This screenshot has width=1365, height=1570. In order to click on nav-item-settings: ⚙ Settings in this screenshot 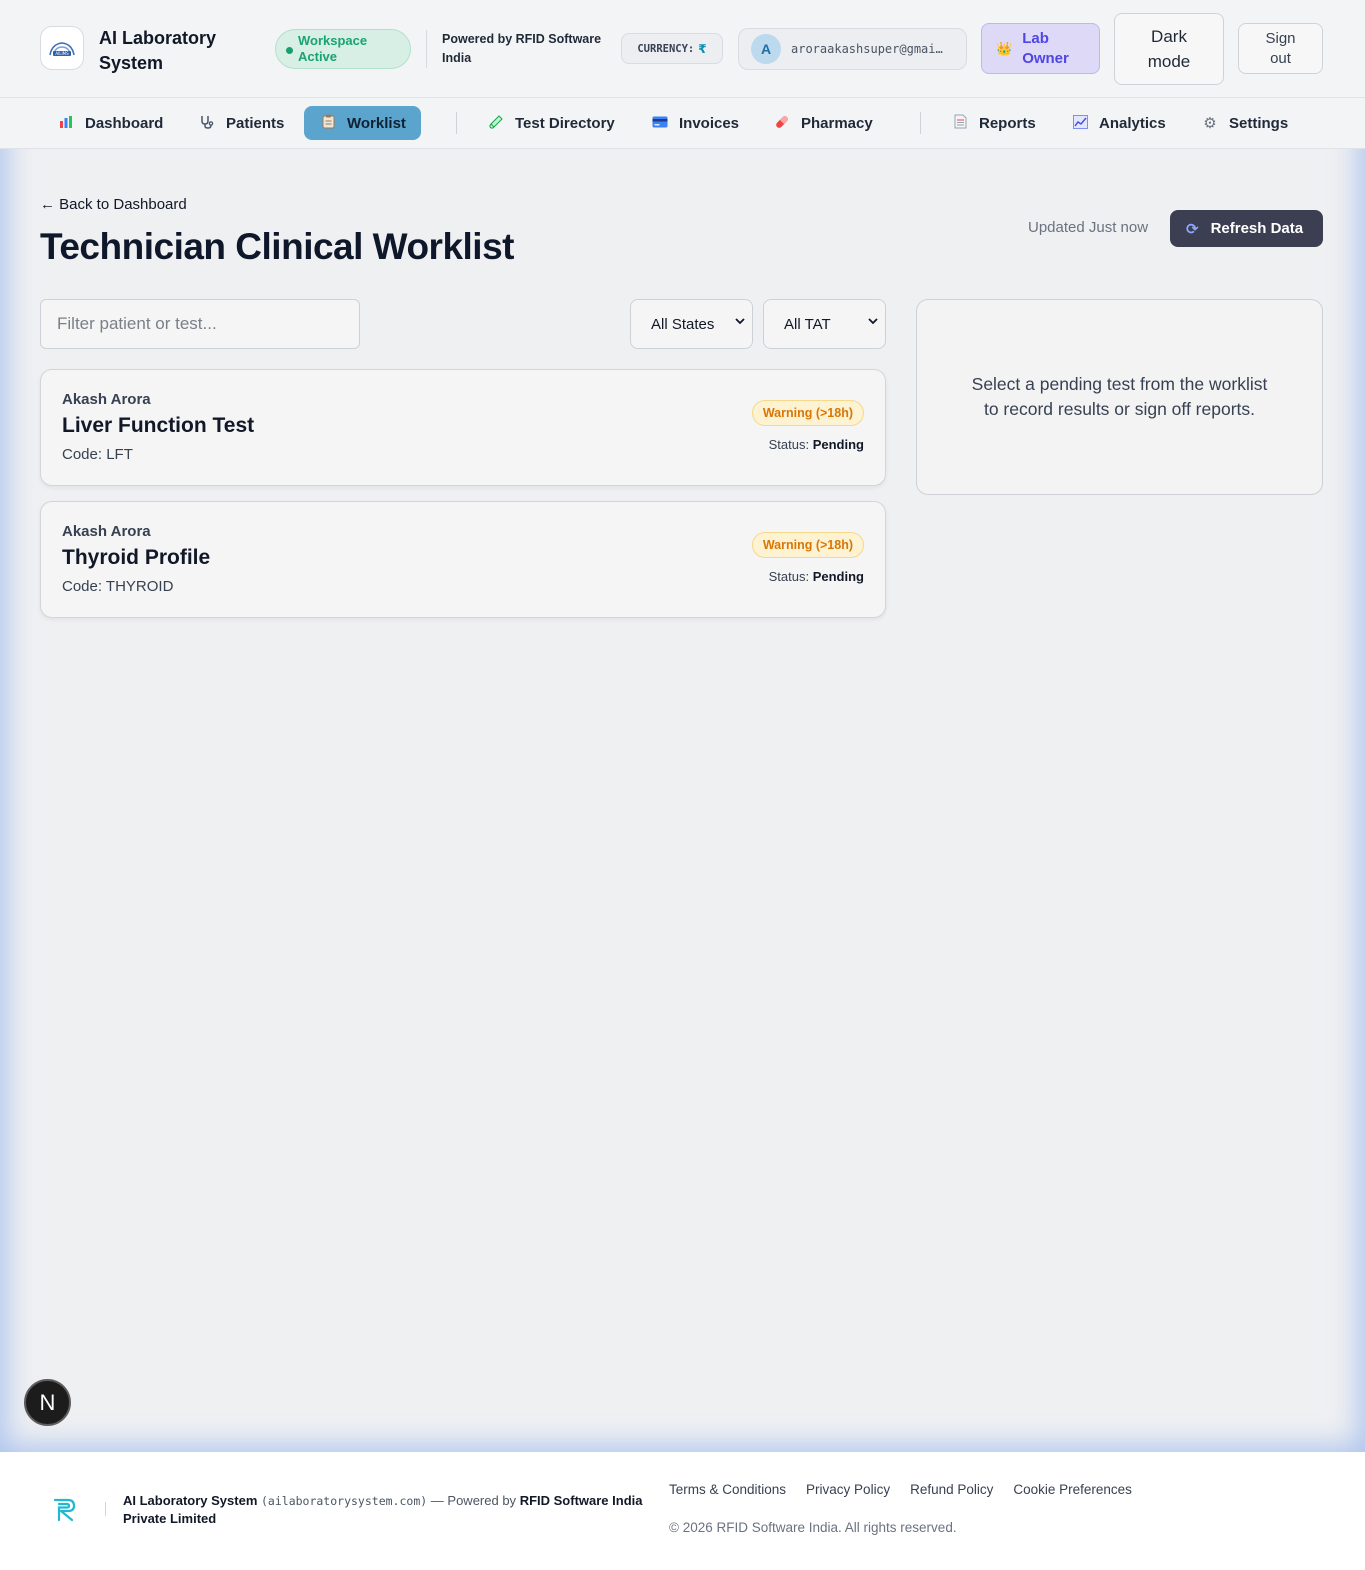, I will do `click(1244, 123)`.